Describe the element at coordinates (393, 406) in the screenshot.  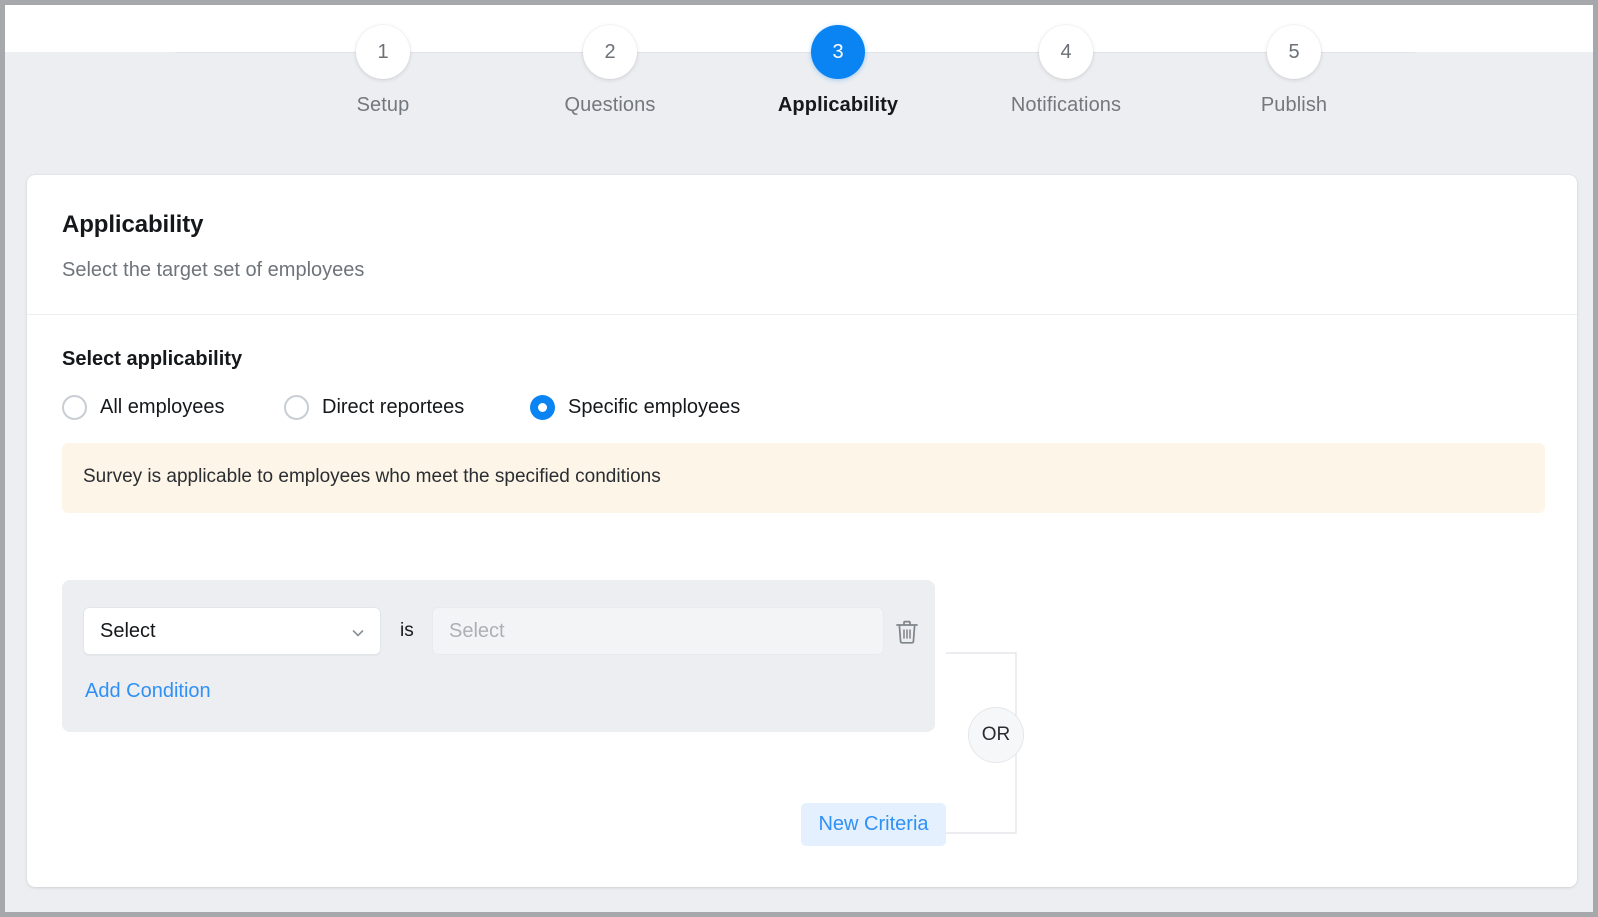
I see `radio-direct-reportees-label: Direct reportees` at that location.